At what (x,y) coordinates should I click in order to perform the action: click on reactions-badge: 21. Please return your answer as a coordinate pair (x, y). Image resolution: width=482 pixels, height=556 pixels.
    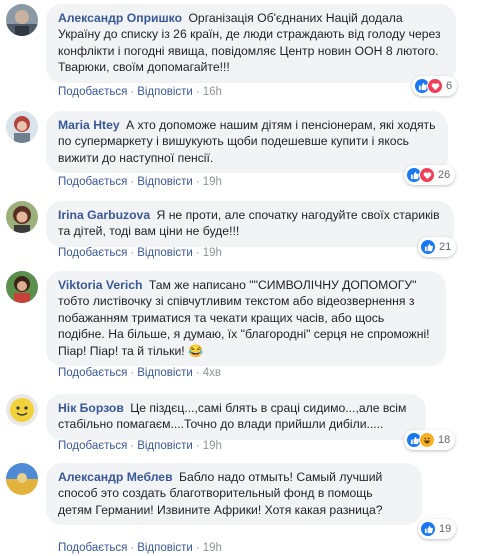
    Looking at the image, I should click on (437, 247).